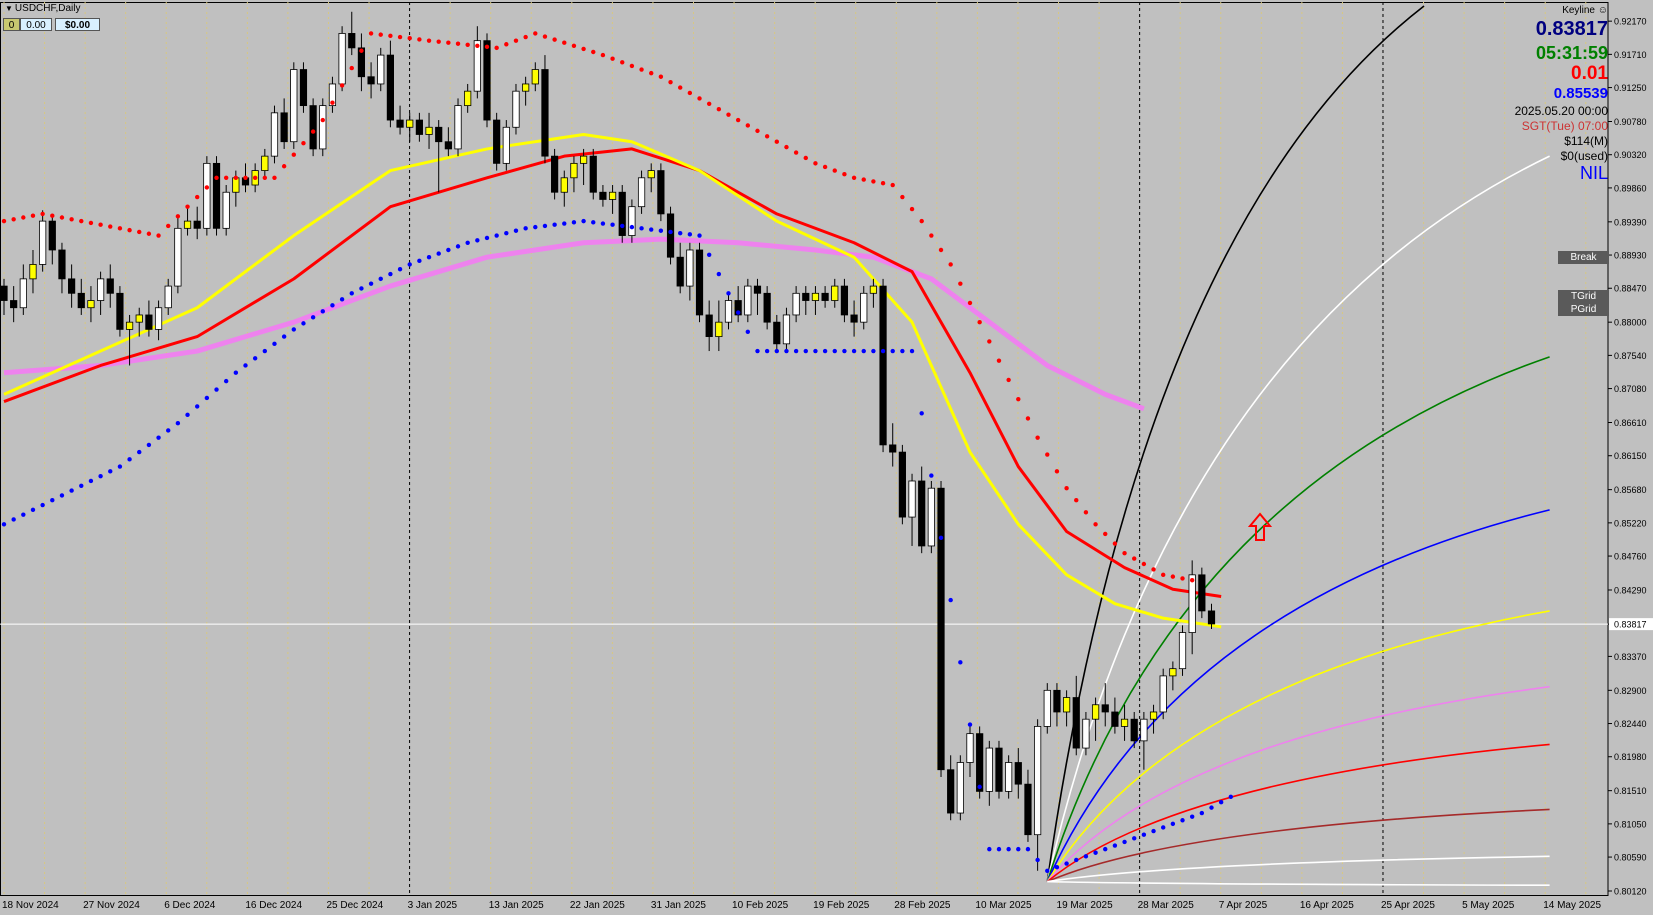  Describe the element at coordinates (1583, 309) in the screenshot. I see `pgrid-tag: PGrid` at that location.